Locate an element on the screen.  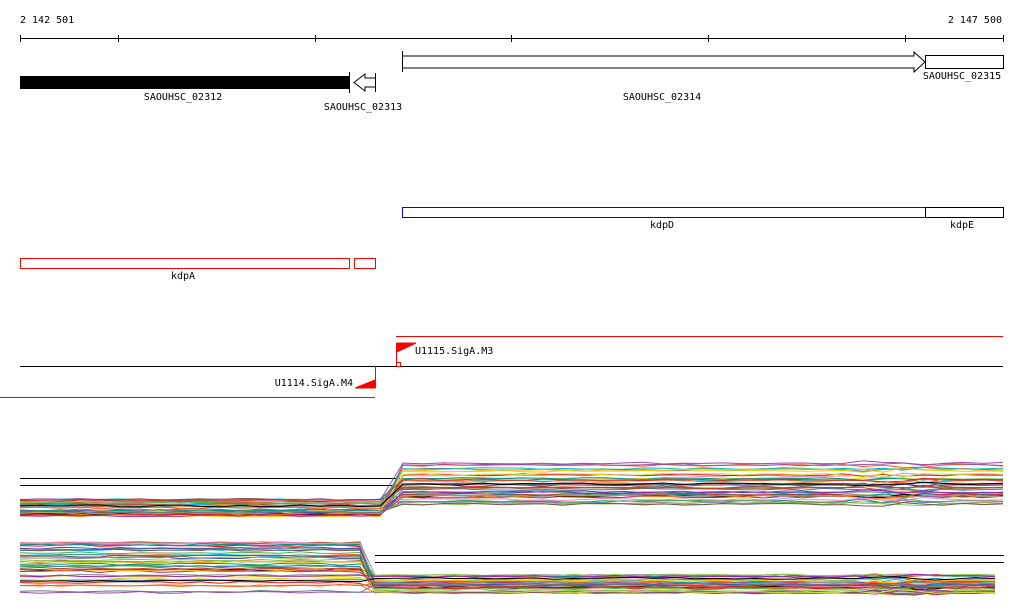
operon-label: kdpD is located at coordinates (662, 225).